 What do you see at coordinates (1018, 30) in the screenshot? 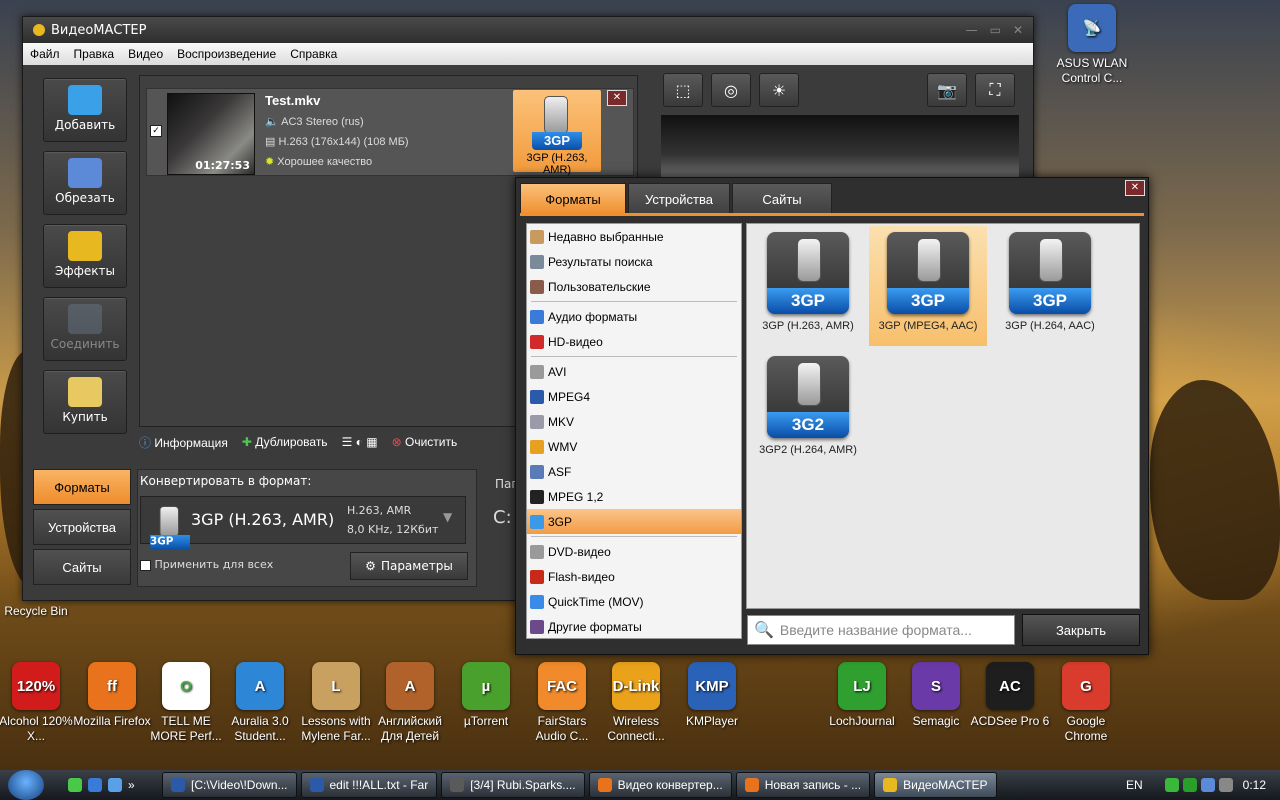
I see `close-icon: ✕` at bounding box center [1018, 30].